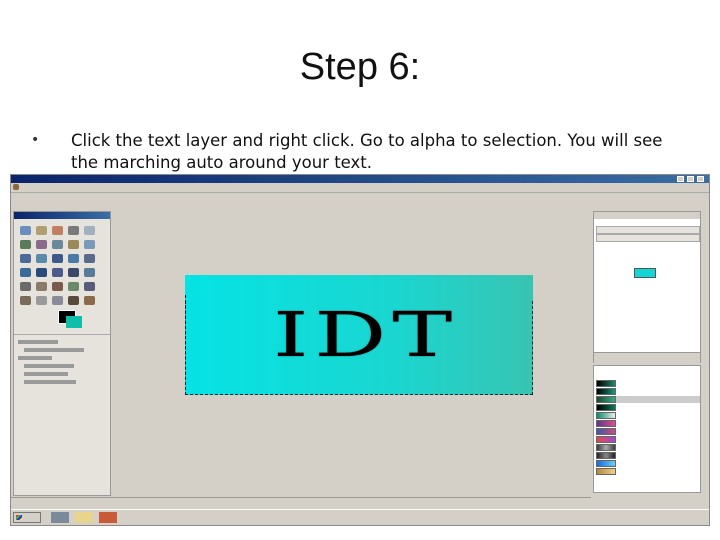  What do you see at coordinates (647, 215) in the screenshot?
I see `layers-panel-header` at bounding box center [647, 215].